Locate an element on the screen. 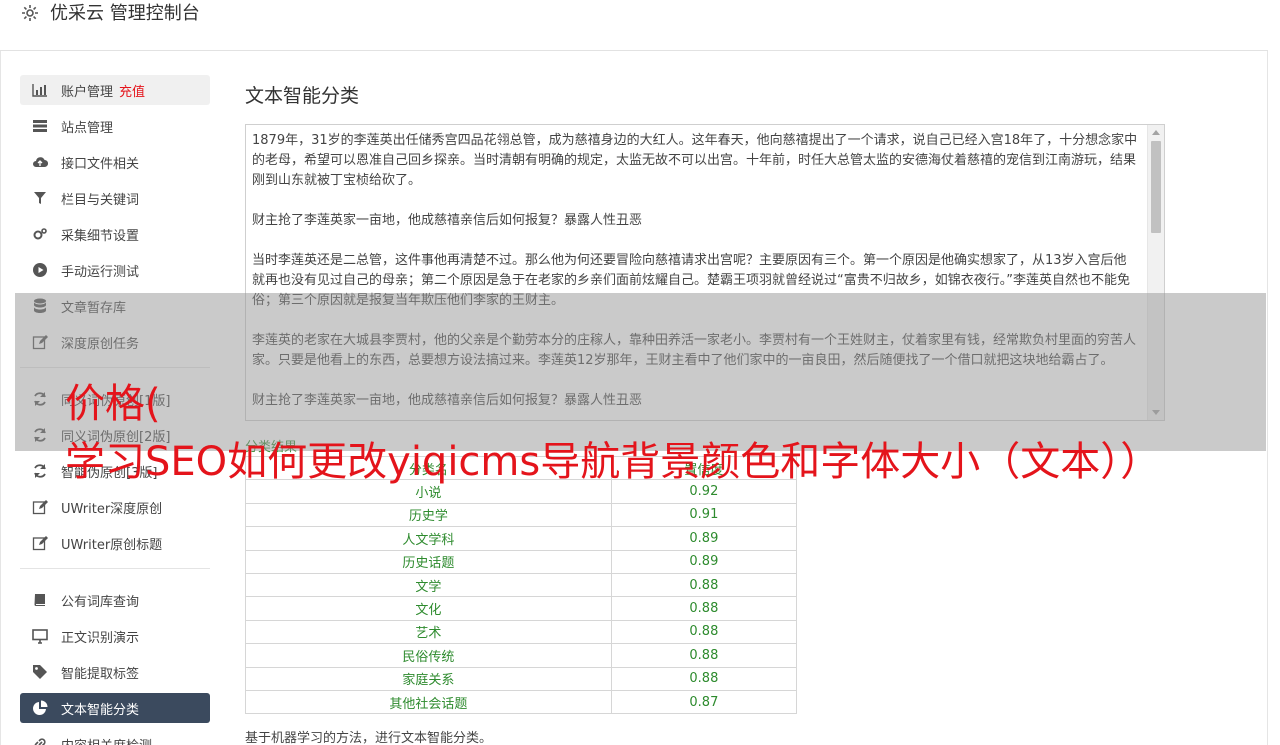 Image resolution: width=1280 pixels, height=745 pixels. pie-chart-icon is located at coordinates (40, 708).